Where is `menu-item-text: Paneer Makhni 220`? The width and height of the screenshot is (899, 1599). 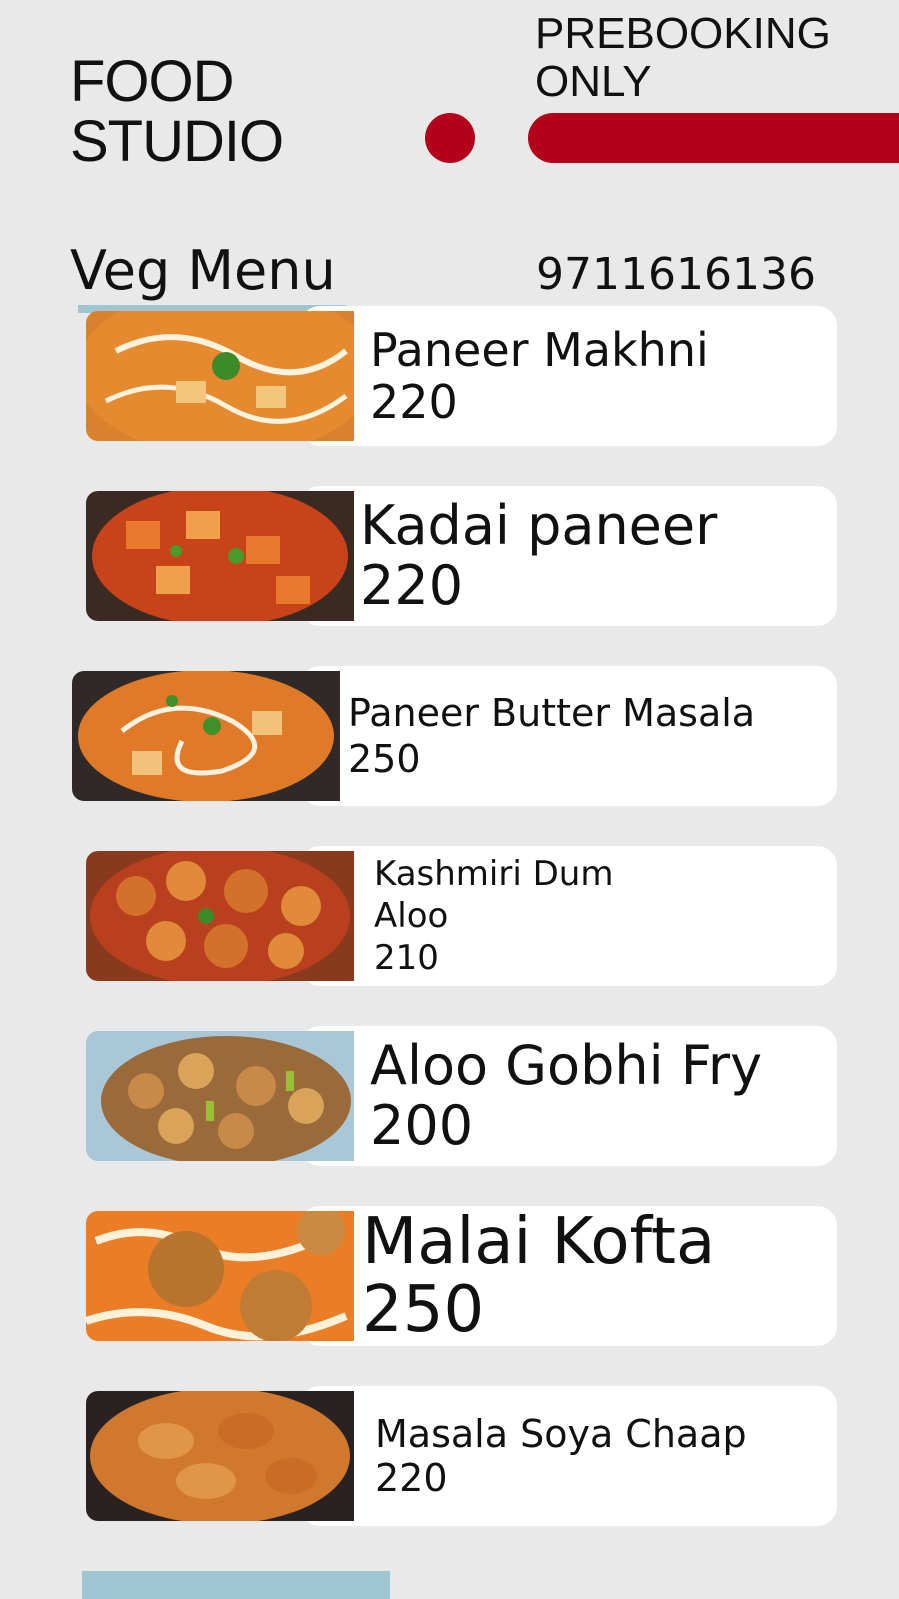
menu-item-text: Paneer Makhni 220 is located at coordinates (539, 376).